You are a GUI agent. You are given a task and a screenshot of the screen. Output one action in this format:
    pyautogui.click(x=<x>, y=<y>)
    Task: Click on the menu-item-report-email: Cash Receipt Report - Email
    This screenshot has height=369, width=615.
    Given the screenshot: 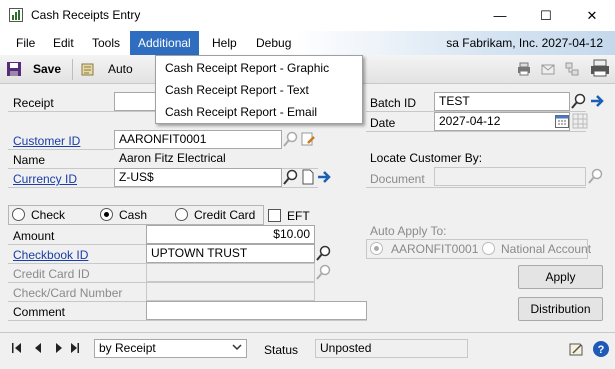 What is the action you would take?
    pyautogui.click(x=241, y=112)
    